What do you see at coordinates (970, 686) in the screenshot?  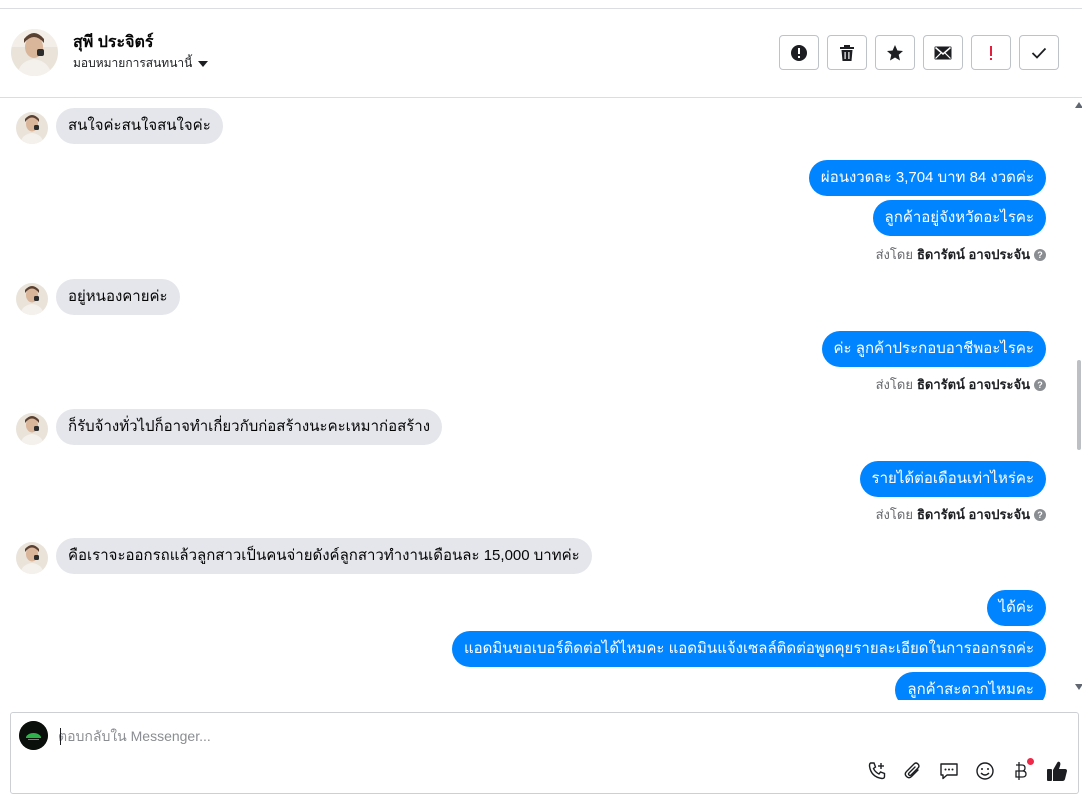 I see `outgoing-message: ลูกค้าสะดวกไหมคะ` at bounding box center [970, 686].